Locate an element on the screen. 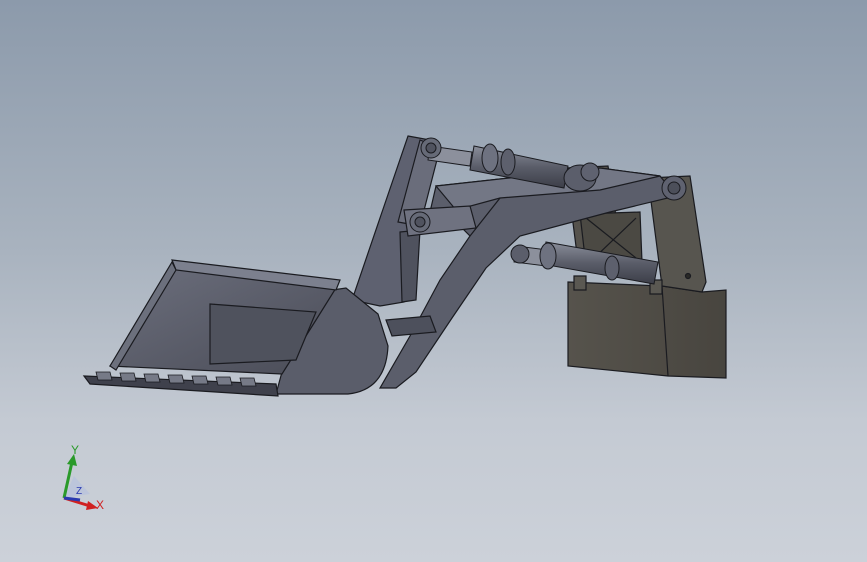  upper-cylinder-cap is located at coordinates (490, 158).